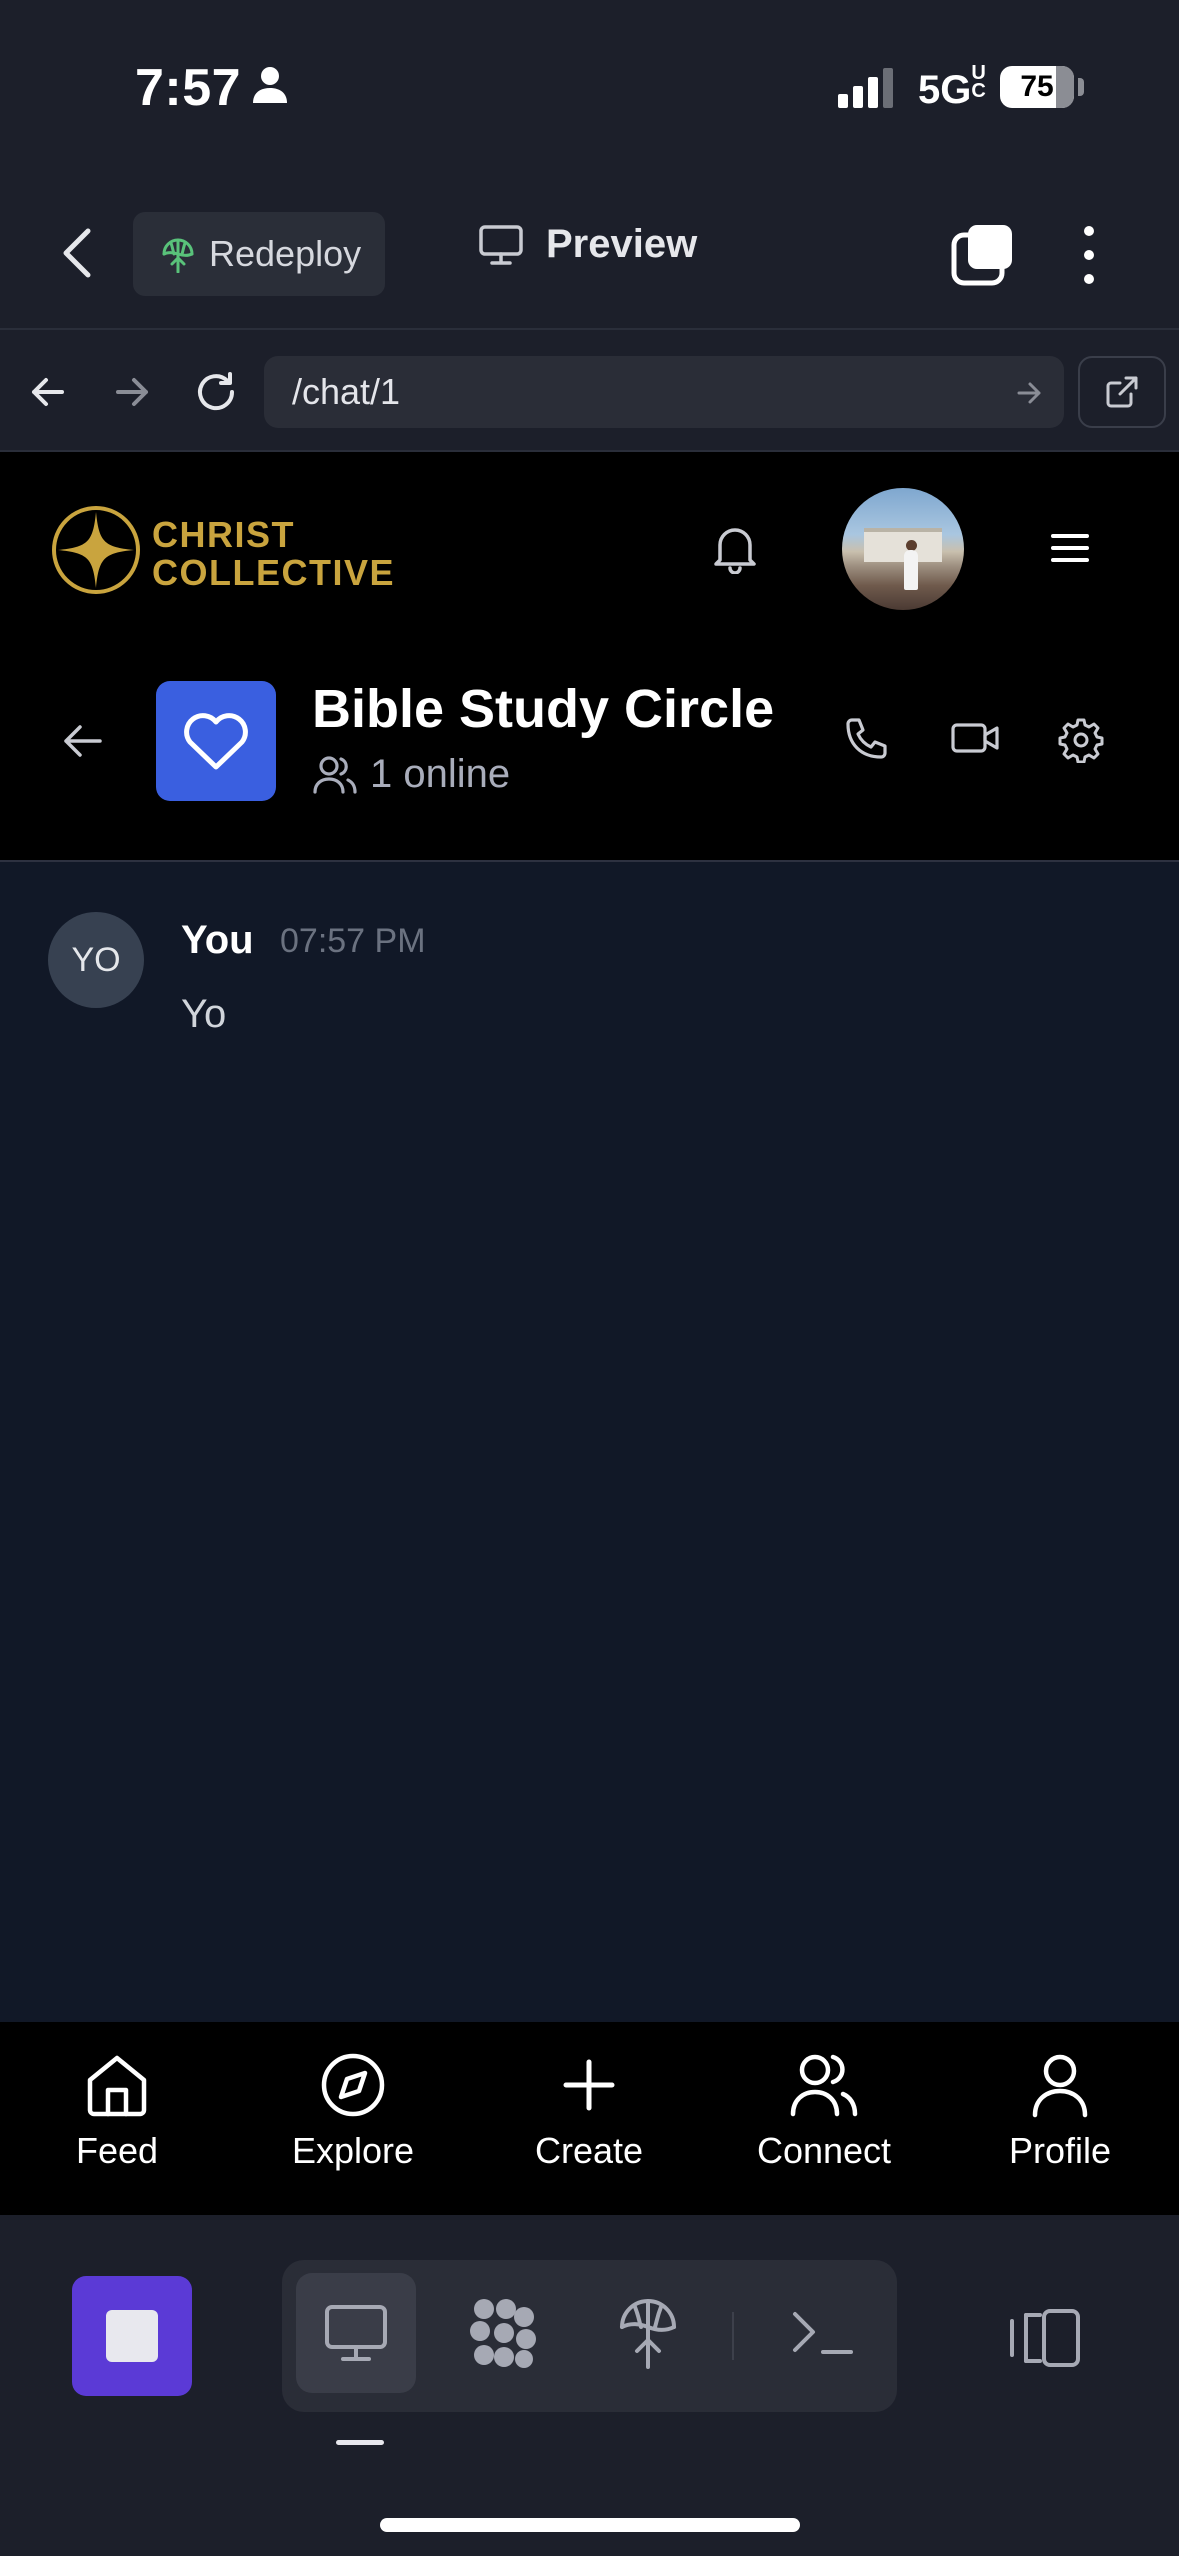 The width and height of the screenshot is (1179, 2556). I want to click on home-indicator, so click(590, 2525).